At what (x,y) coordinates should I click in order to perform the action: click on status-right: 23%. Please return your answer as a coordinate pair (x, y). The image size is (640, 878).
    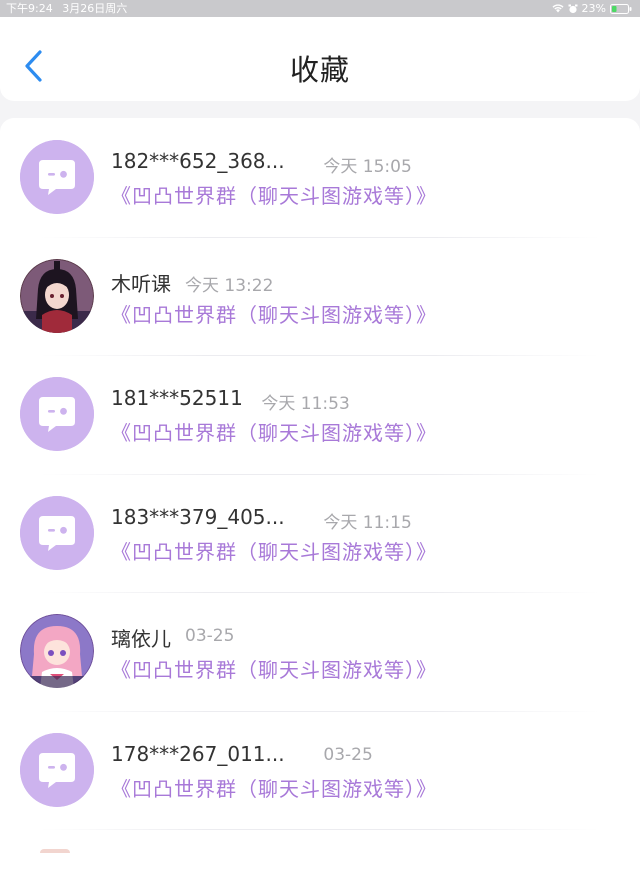
    Looking at the image, I should click on (592, 8).